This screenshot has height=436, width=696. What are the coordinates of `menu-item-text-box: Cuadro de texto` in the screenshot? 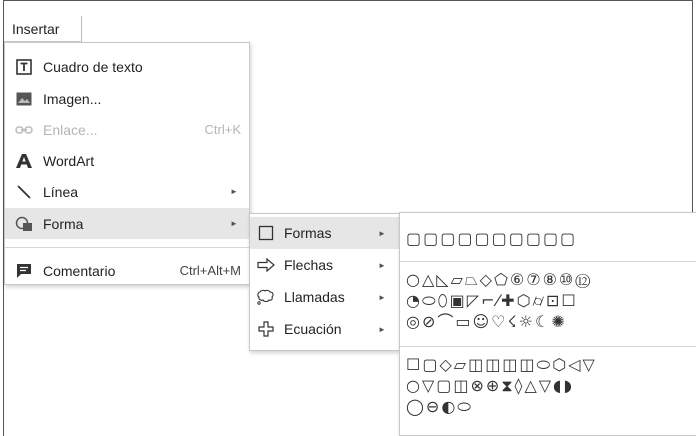 It's located at (127, 66).